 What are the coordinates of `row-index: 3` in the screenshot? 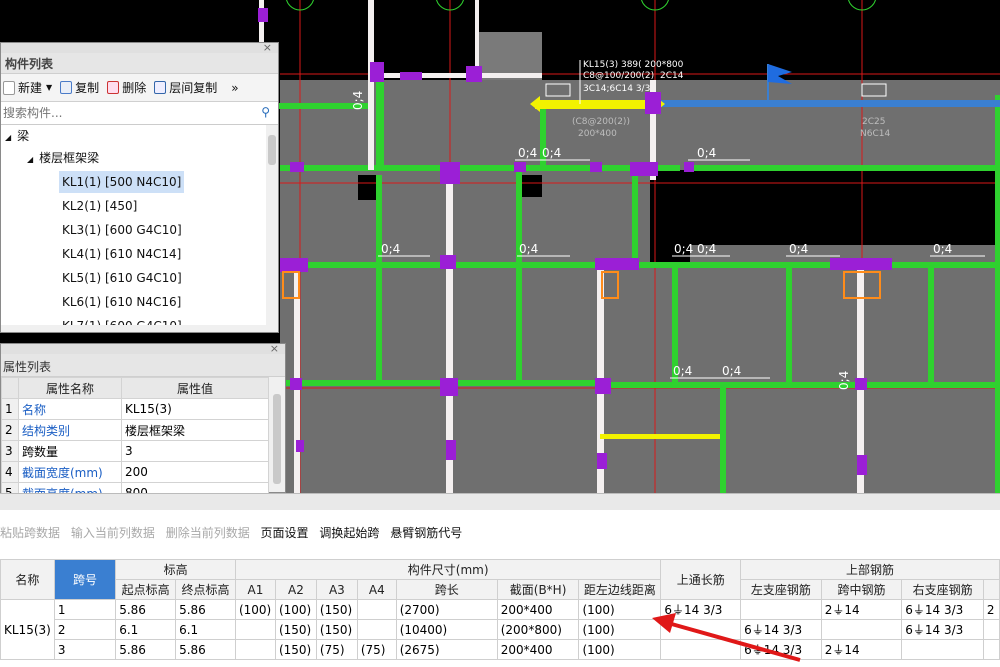 It's located at (10, 451).